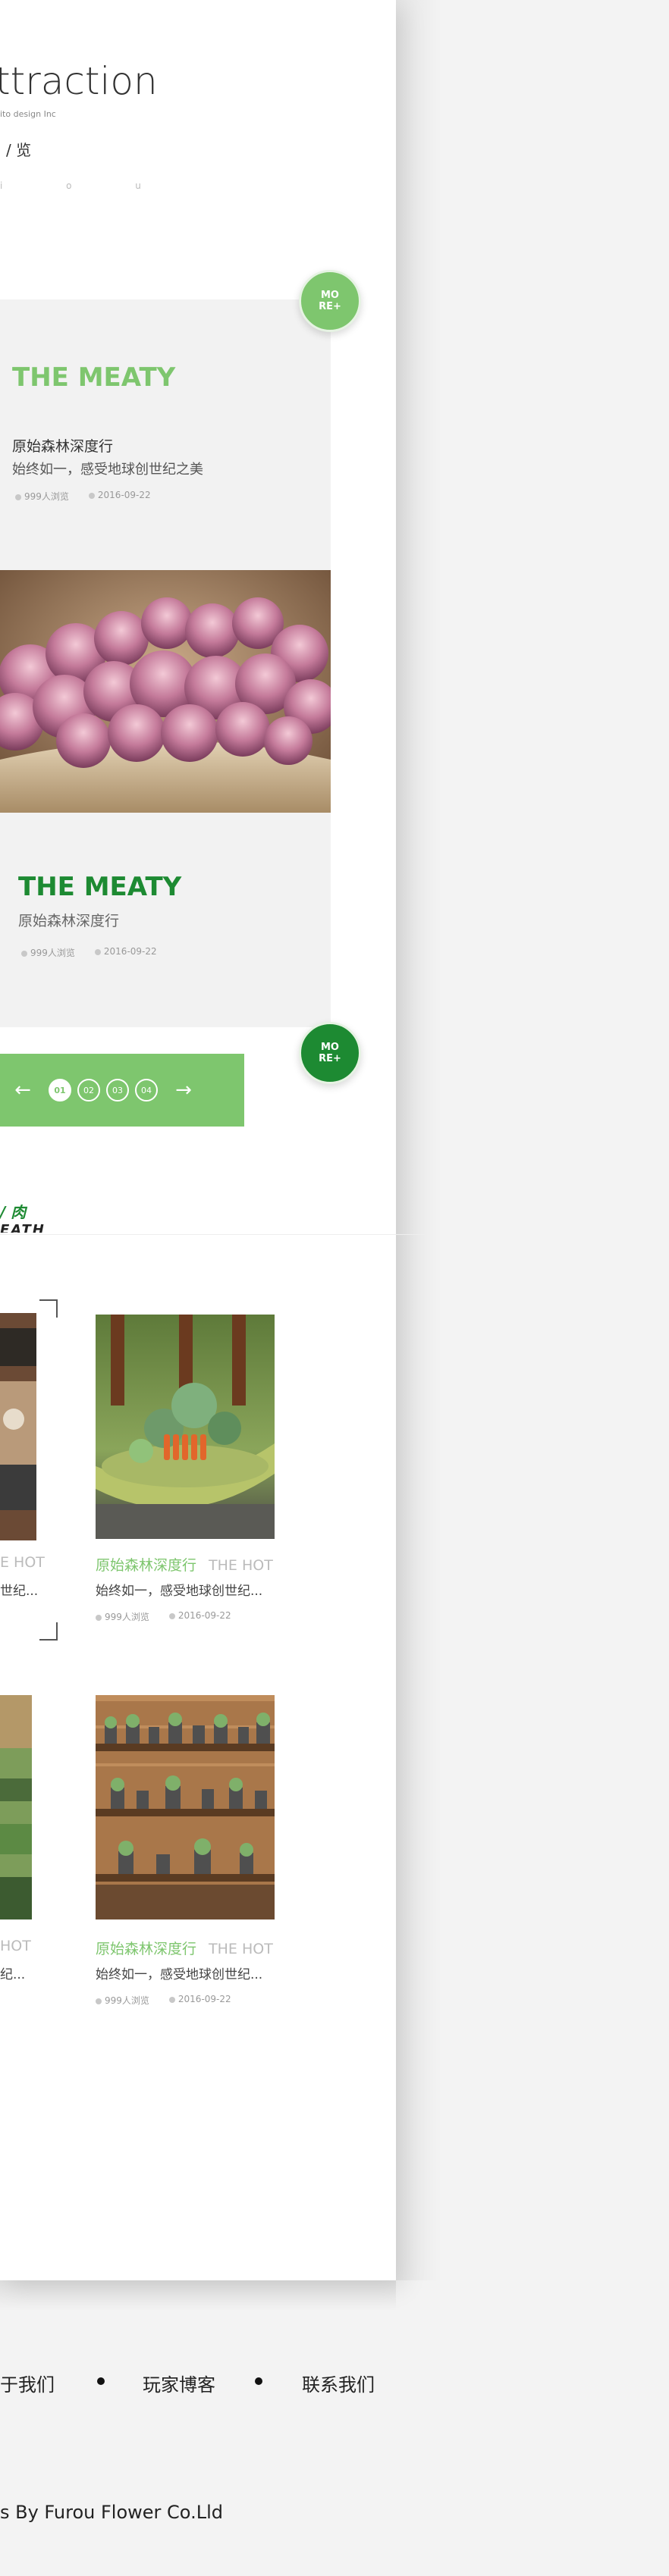 The width and height of the screenshot is (669, 2576). Describe the element at coordinates (62, 446) in the screenshot. I see `card1-name: 原始森林深度行` at that location.